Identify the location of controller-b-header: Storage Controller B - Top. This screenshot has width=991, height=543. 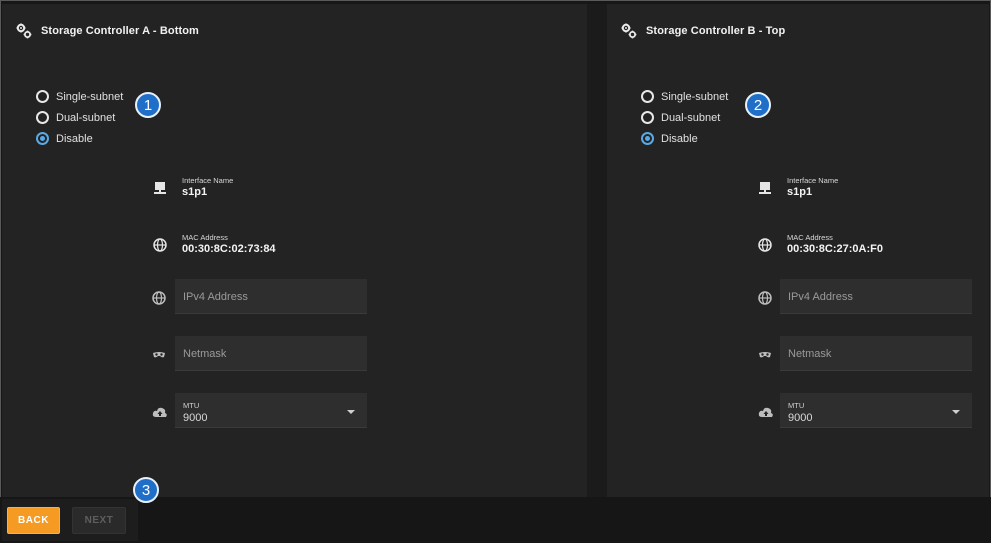
(703, 31).